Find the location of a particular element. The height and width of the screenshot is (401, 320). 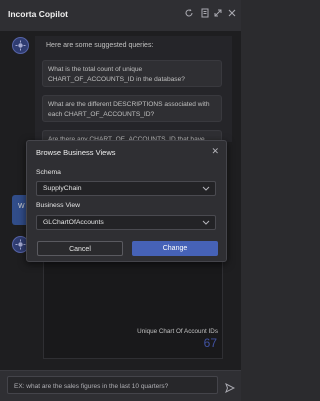

business-view-select: GLChartOfAccounts is located at coordinates (126, 222).